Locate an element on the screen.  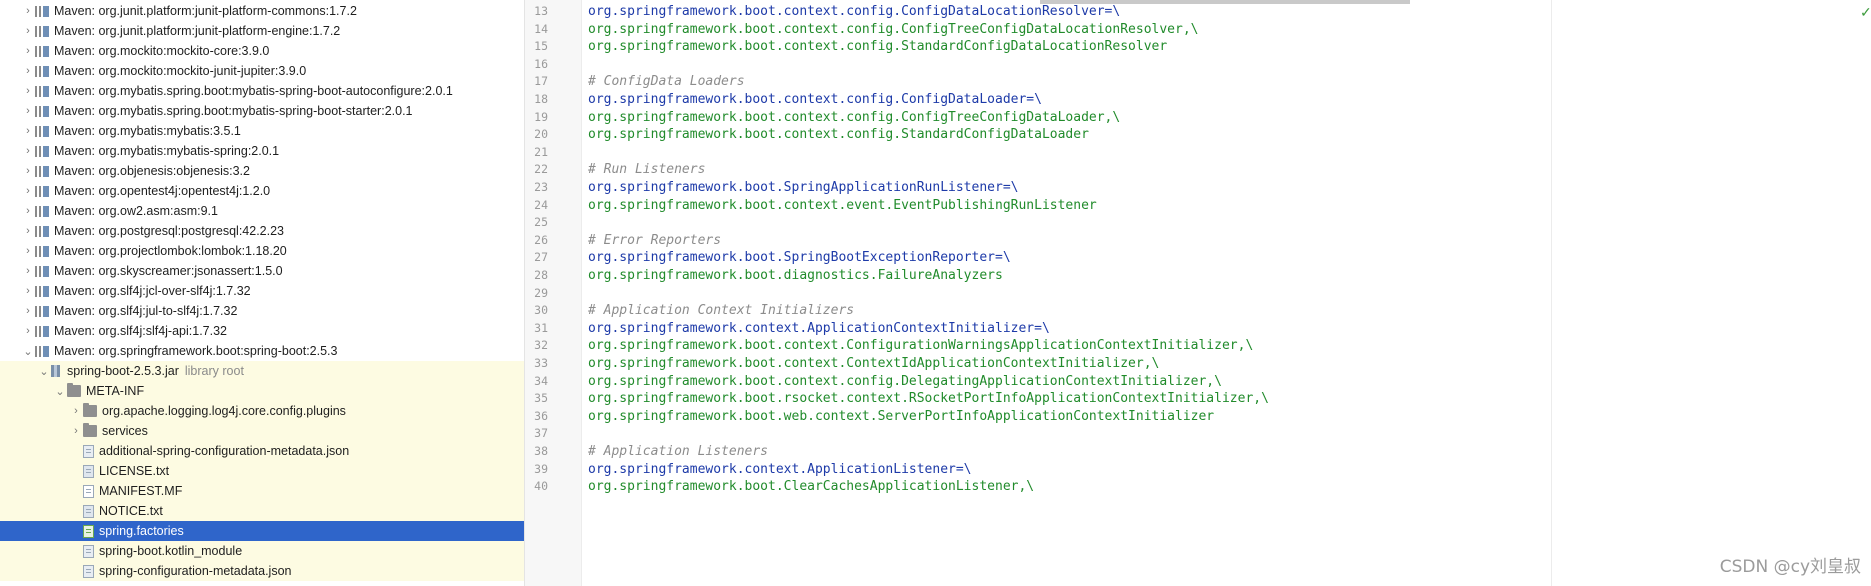
tree-node-label: spring.factories is located at coordinates (141, 531).